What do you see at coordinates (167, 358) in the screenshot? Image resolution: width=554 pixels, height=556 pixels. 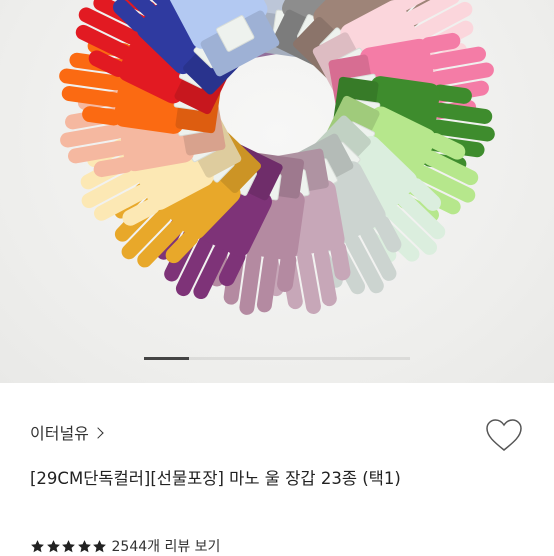 I see `gallery-progress-indicator` at bounding box center [167, 358].